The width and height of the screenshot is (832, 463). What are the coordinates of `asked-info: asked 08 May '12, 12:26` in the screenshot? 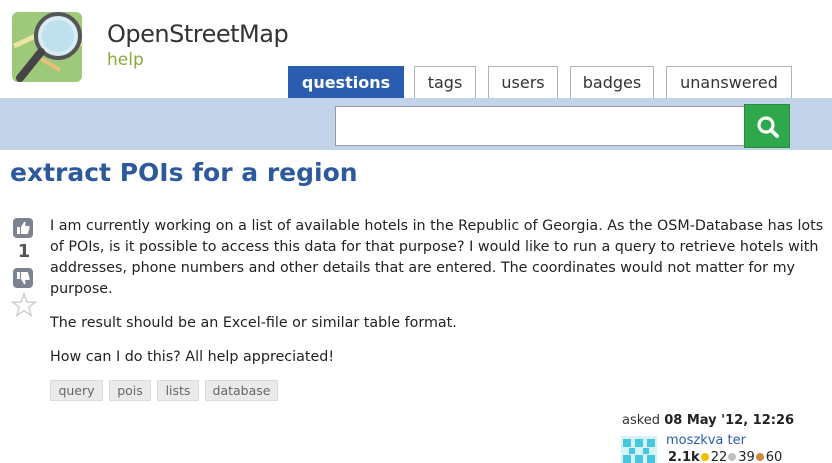 It's located at (708, 420).